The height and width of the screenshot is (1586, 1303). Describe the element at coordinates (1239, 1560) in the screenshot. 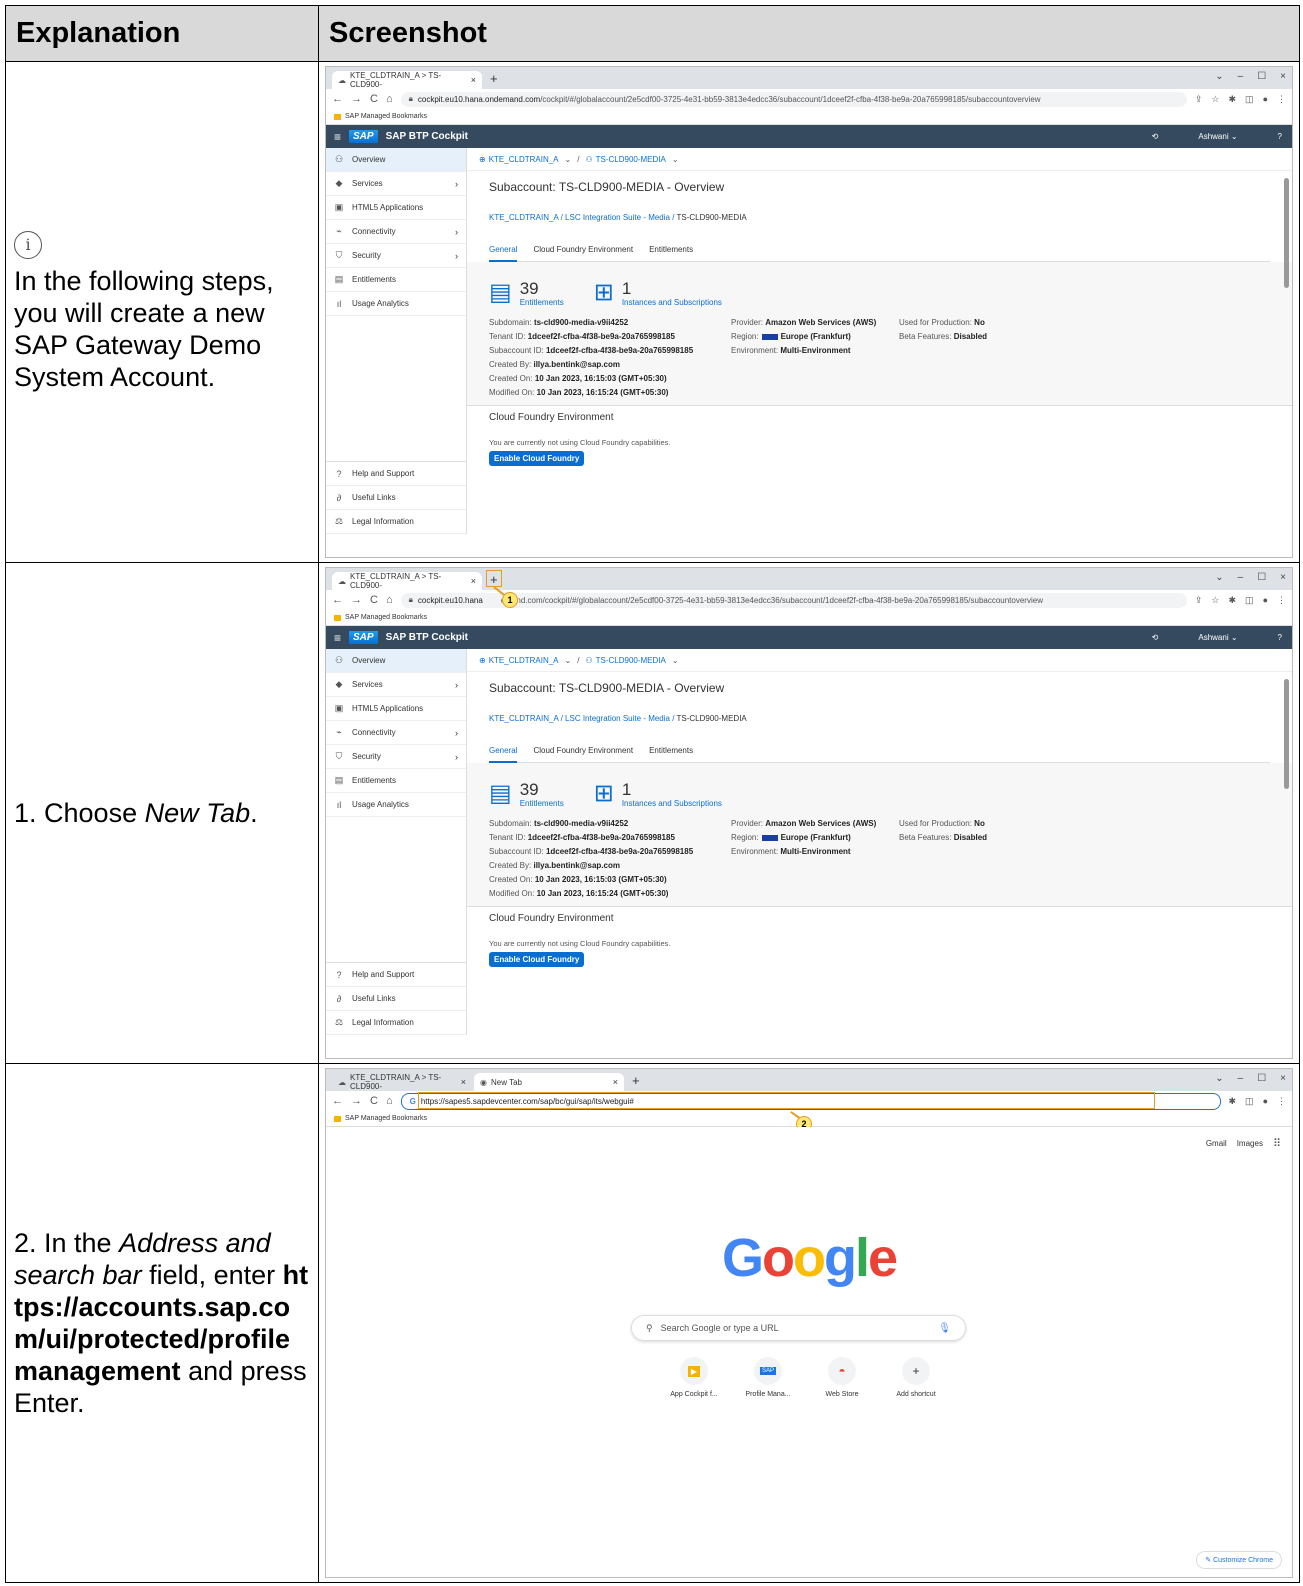

I see `customize-chrome-button: ✎ Customize Chrome` at that location.